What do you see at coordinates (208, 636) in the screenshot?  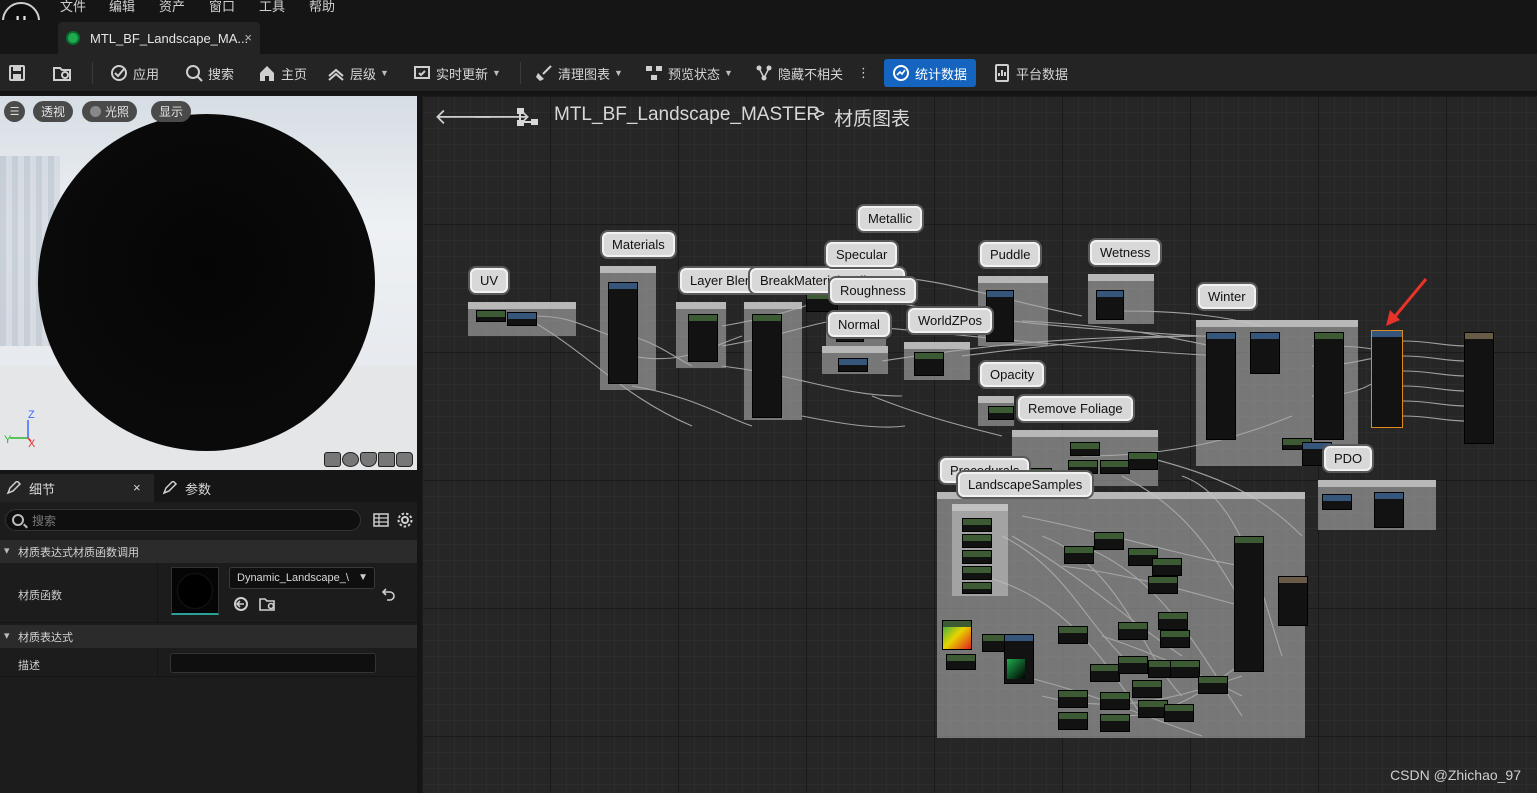 I see `section-expression: 材质表达式` at bounding box center [208, 636].